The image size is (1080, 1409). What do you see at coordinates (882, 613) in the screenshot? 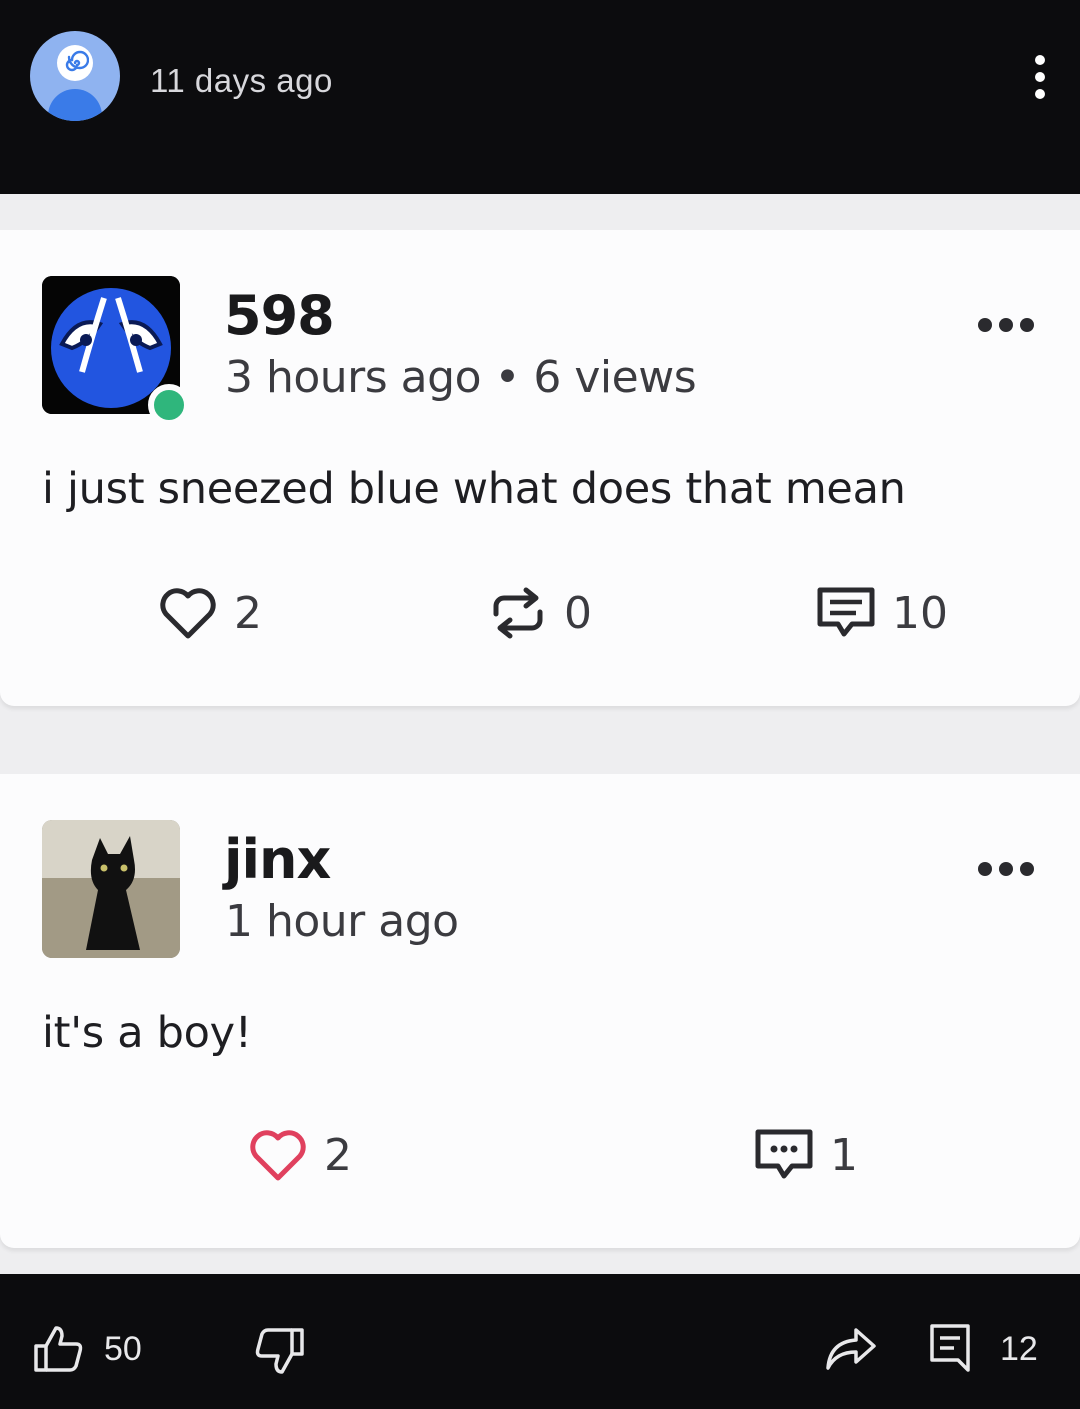
I see `comment-button: 10` at bounding box center [882, 613].